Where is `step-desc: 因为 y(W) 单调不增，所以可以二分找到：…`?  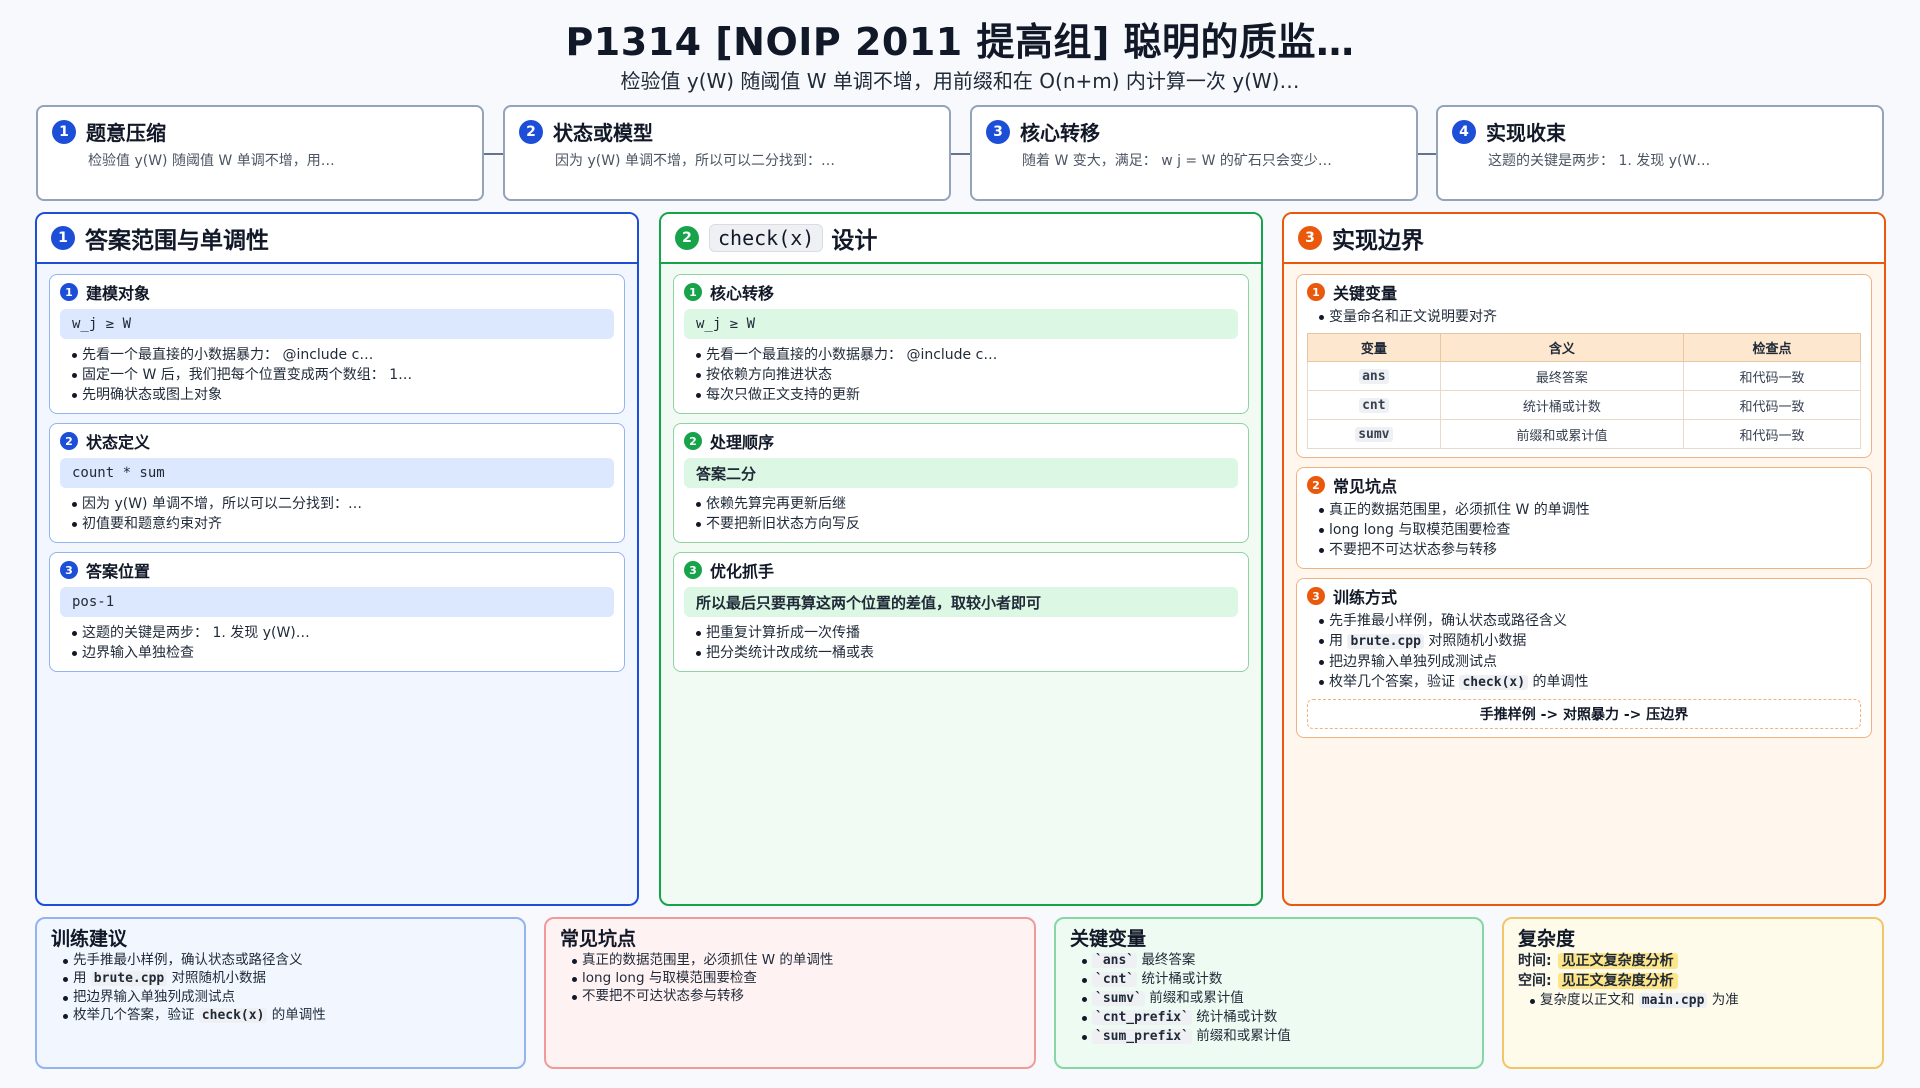
step-desc: 因为 y(W) 单调不增，所以可以二分找到：… is located at coordinates (695, 161).